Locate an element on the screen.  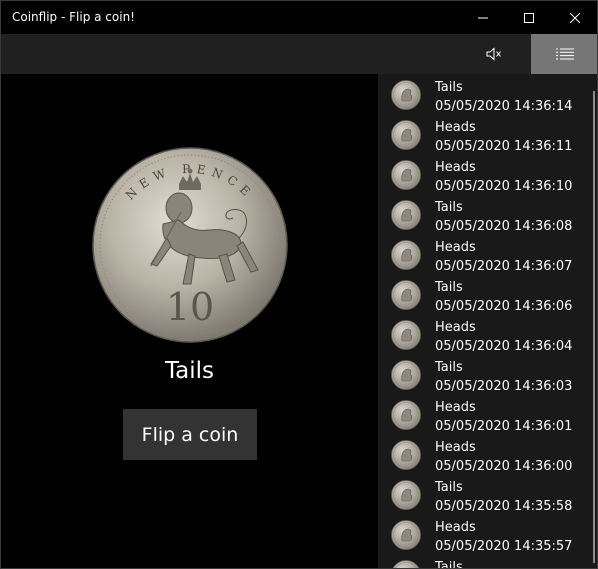
history-list-item: Heads 05/05/2020 14:36:10 is located at coordinates (487, 177).